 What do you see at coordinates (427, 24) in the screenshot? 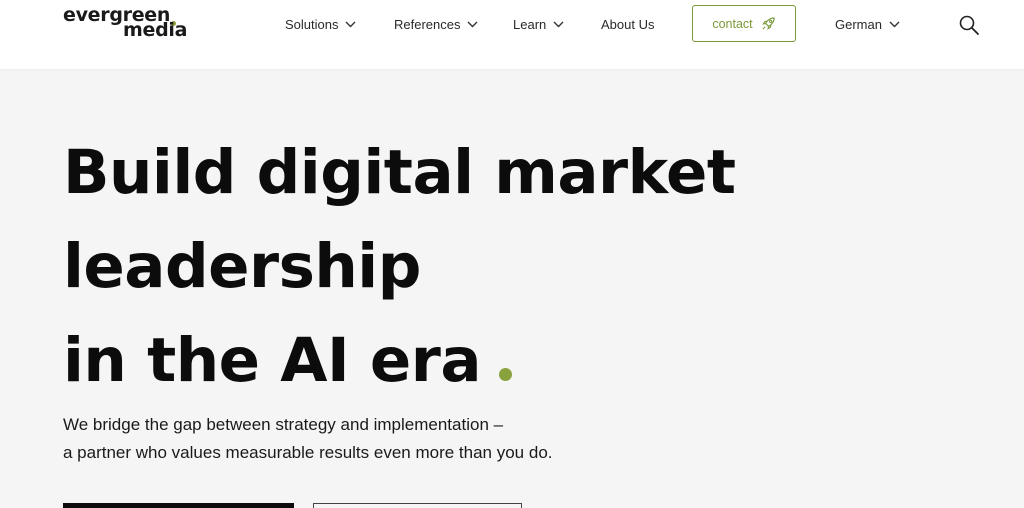
I see `nav-references-label: References` at bounding box center [427, 24].